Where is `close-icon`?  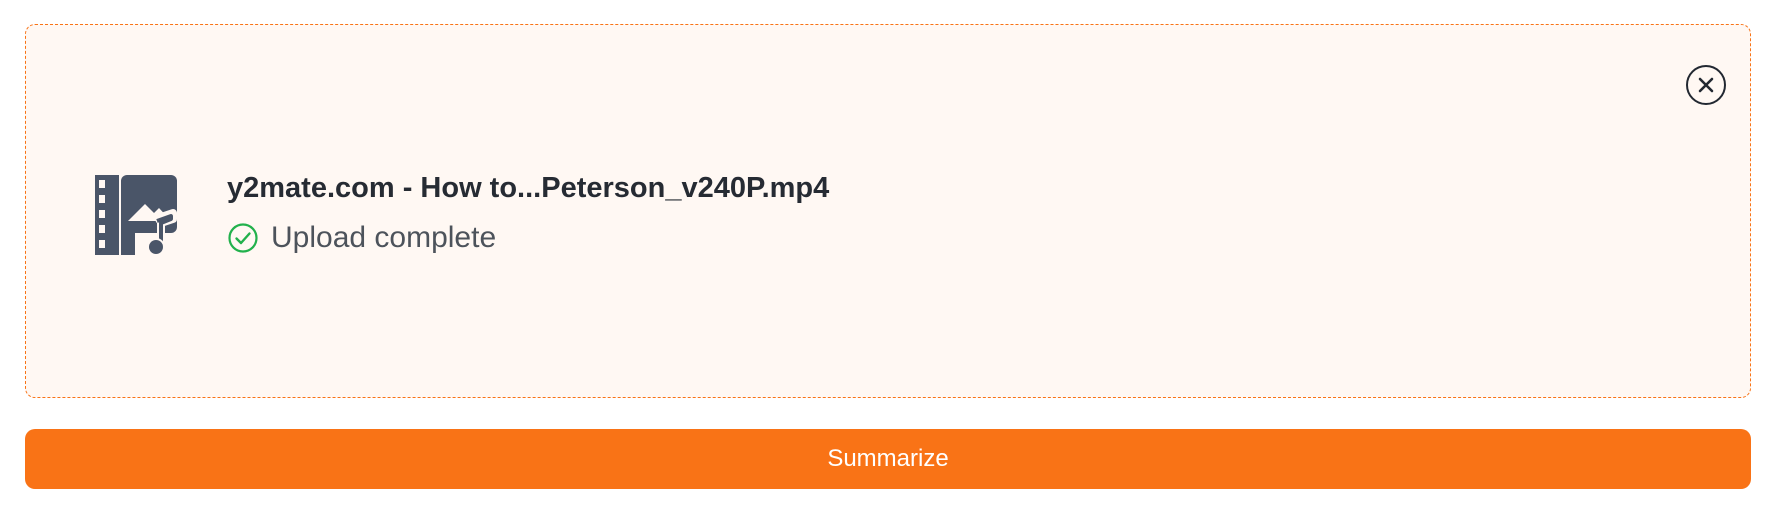 close-icon is located at coordinates (1706, 85).